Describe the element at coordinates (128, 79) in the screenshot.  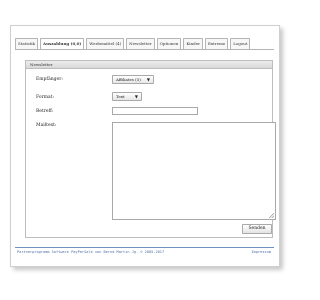
I see `recipient-value: Affiliates (5)` at that location.